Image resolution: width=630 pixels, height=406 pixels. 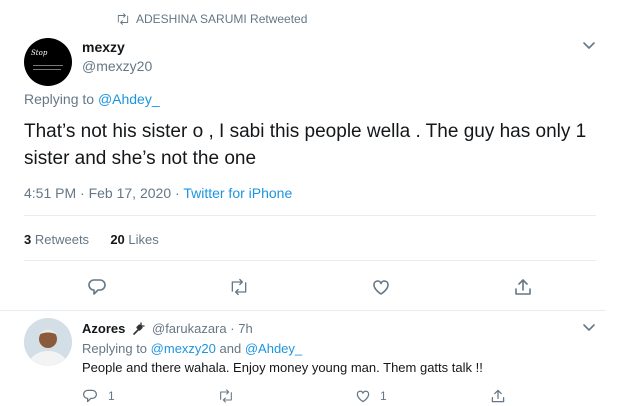 What do you see at coordinates (56, 239) in the screenshot?
I see `retweets-stat: 3 Retweets` at bounding box center [56, 239].